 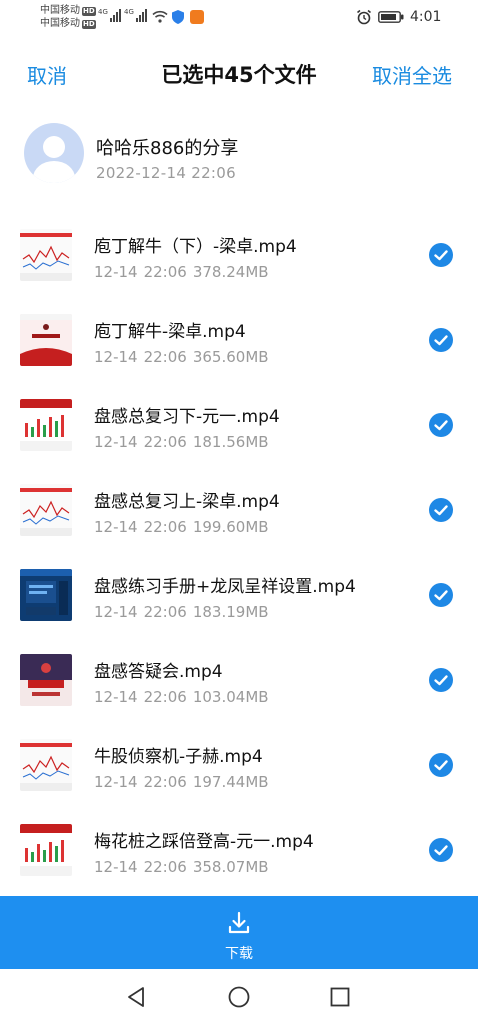 I want to click on home-icon, so click(x=239, y=997).